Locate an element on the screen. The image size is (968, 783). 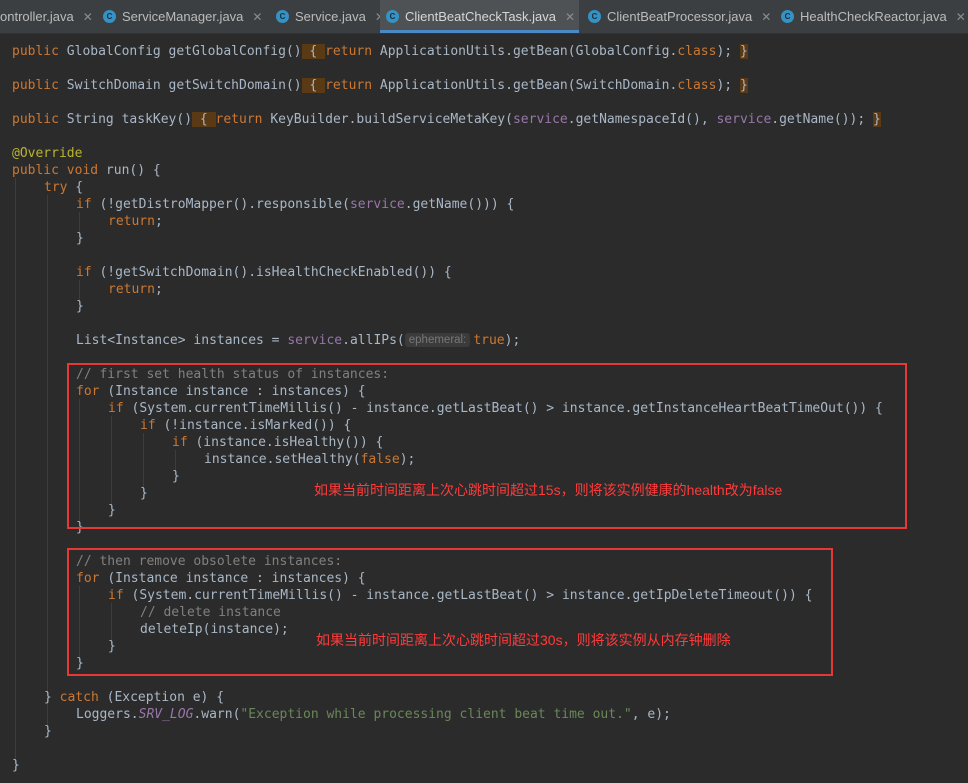
annotation-box-delete is located at coordinates (450, 612).